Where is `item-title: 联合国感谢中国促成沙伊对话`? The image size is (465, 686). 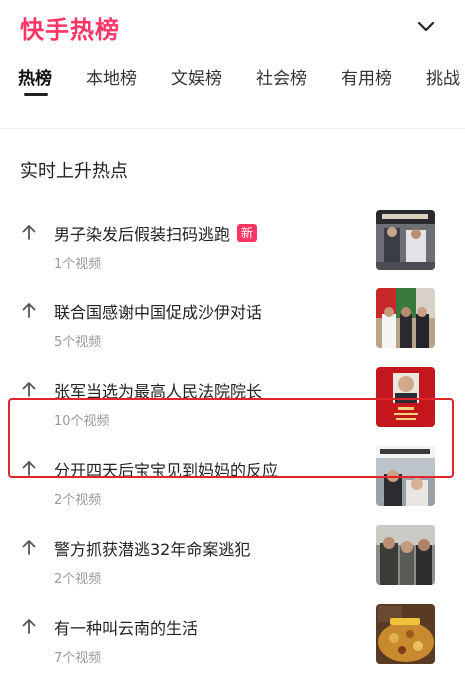 item-title: 联合国感谢中国促成沙伊对话 is located at coordinates (158, 312).